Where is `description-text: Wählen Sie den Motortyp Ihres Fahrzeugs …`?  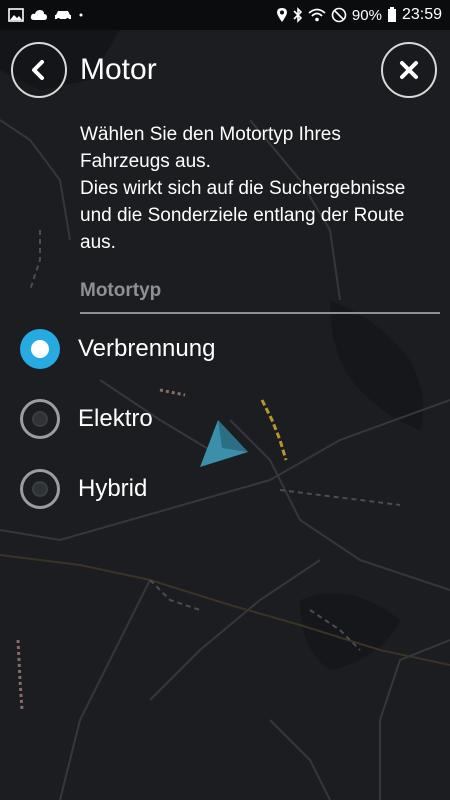 description-text: Wählen Sie den Motortyp Ihres Fahrzeugs … is located at coordinates (255, 188).